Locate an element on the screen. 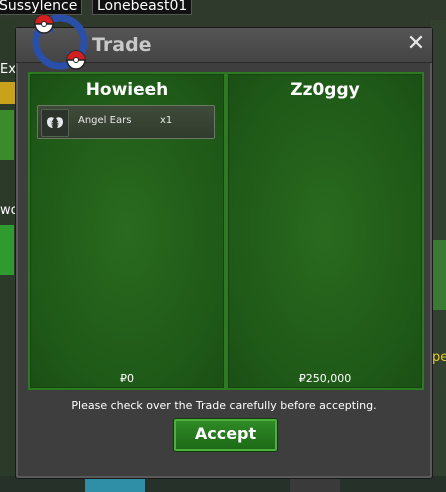  item-quantity: x1 is located at coordinates (166, 120).